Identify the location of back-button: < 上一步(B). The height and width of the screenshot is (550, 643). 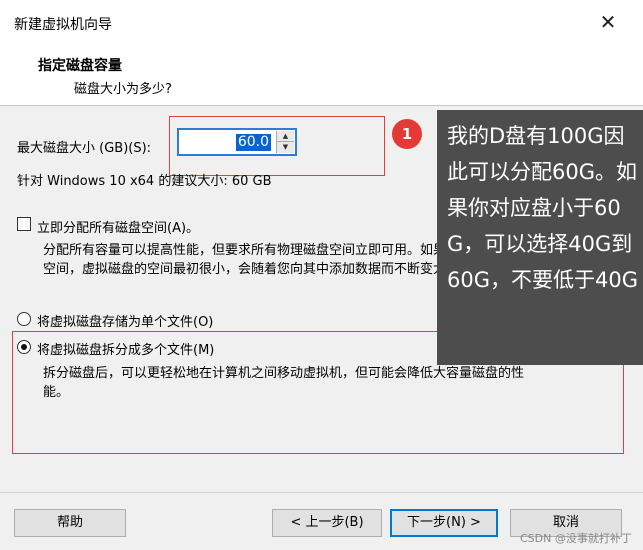
(327, 523).